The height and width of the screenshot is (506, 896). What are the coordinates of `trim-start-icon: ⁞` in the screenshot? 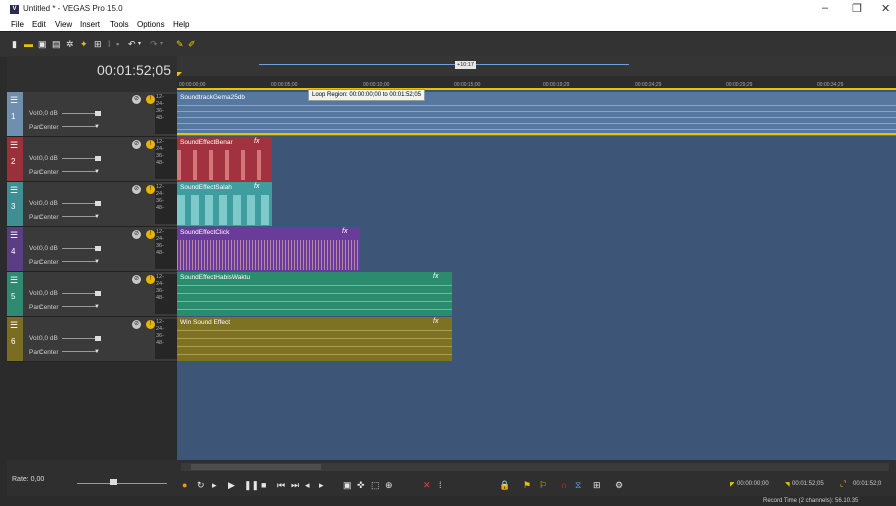 It's located at (440, 485).